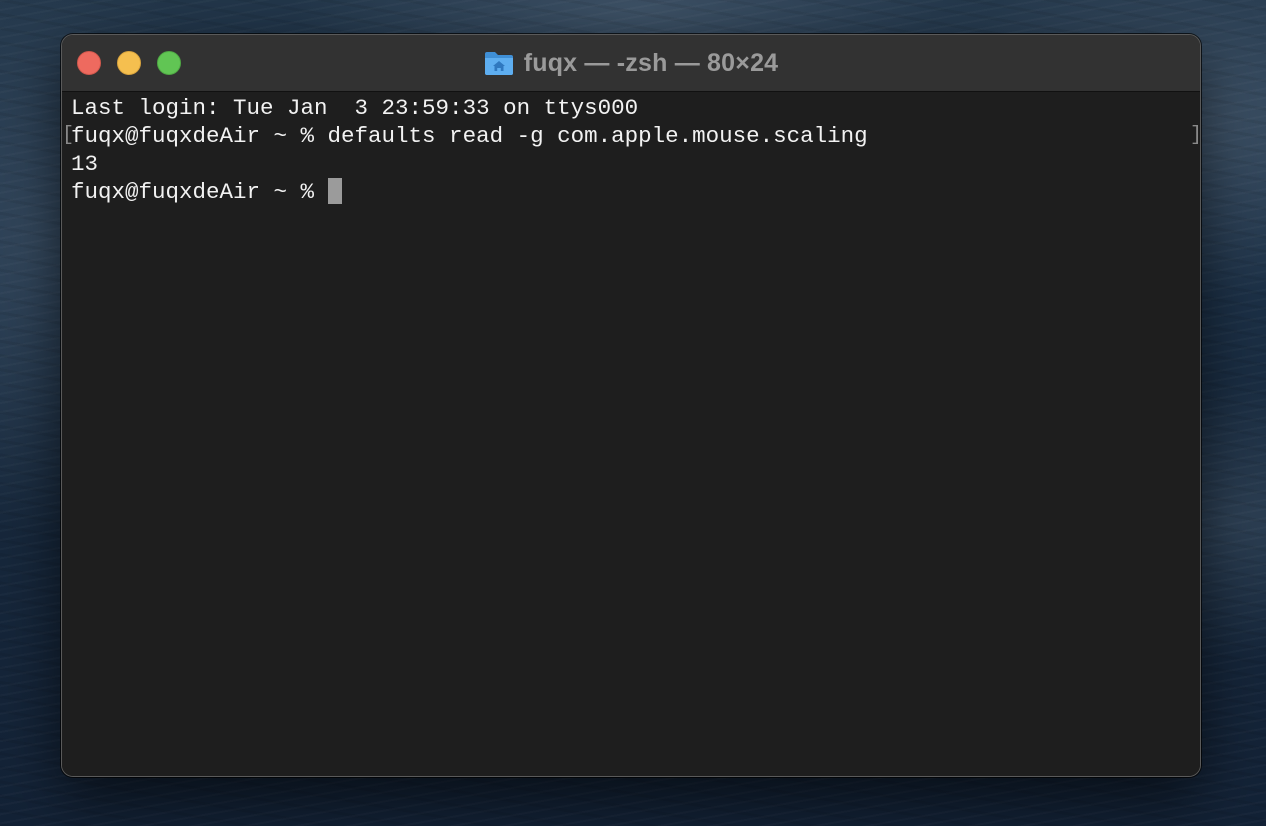 This screenshot has height=826, width=1266. Describe the element at coordinates (199, 192) in the screenshot. I see `prompt-text: fuqx@fuqxdeAir ~ %` at that location.